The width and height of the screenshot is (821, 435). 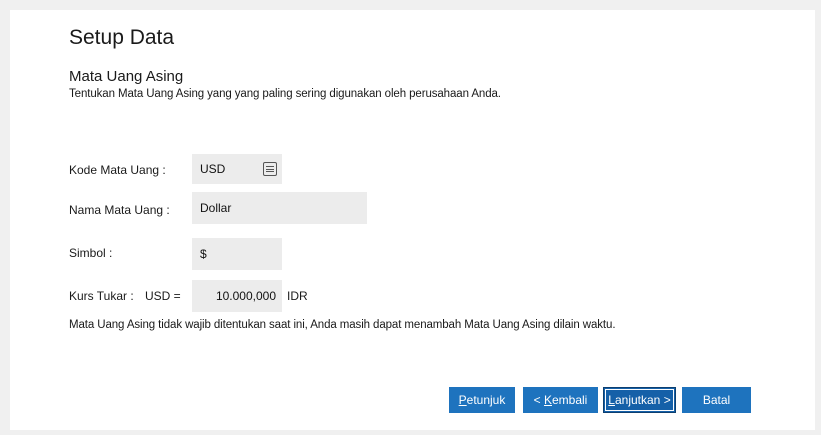 What do you see at coordinates (91, 253) in the screenshot?
I see `simbol-label: Simbol :` at bounding box center [91, 253].